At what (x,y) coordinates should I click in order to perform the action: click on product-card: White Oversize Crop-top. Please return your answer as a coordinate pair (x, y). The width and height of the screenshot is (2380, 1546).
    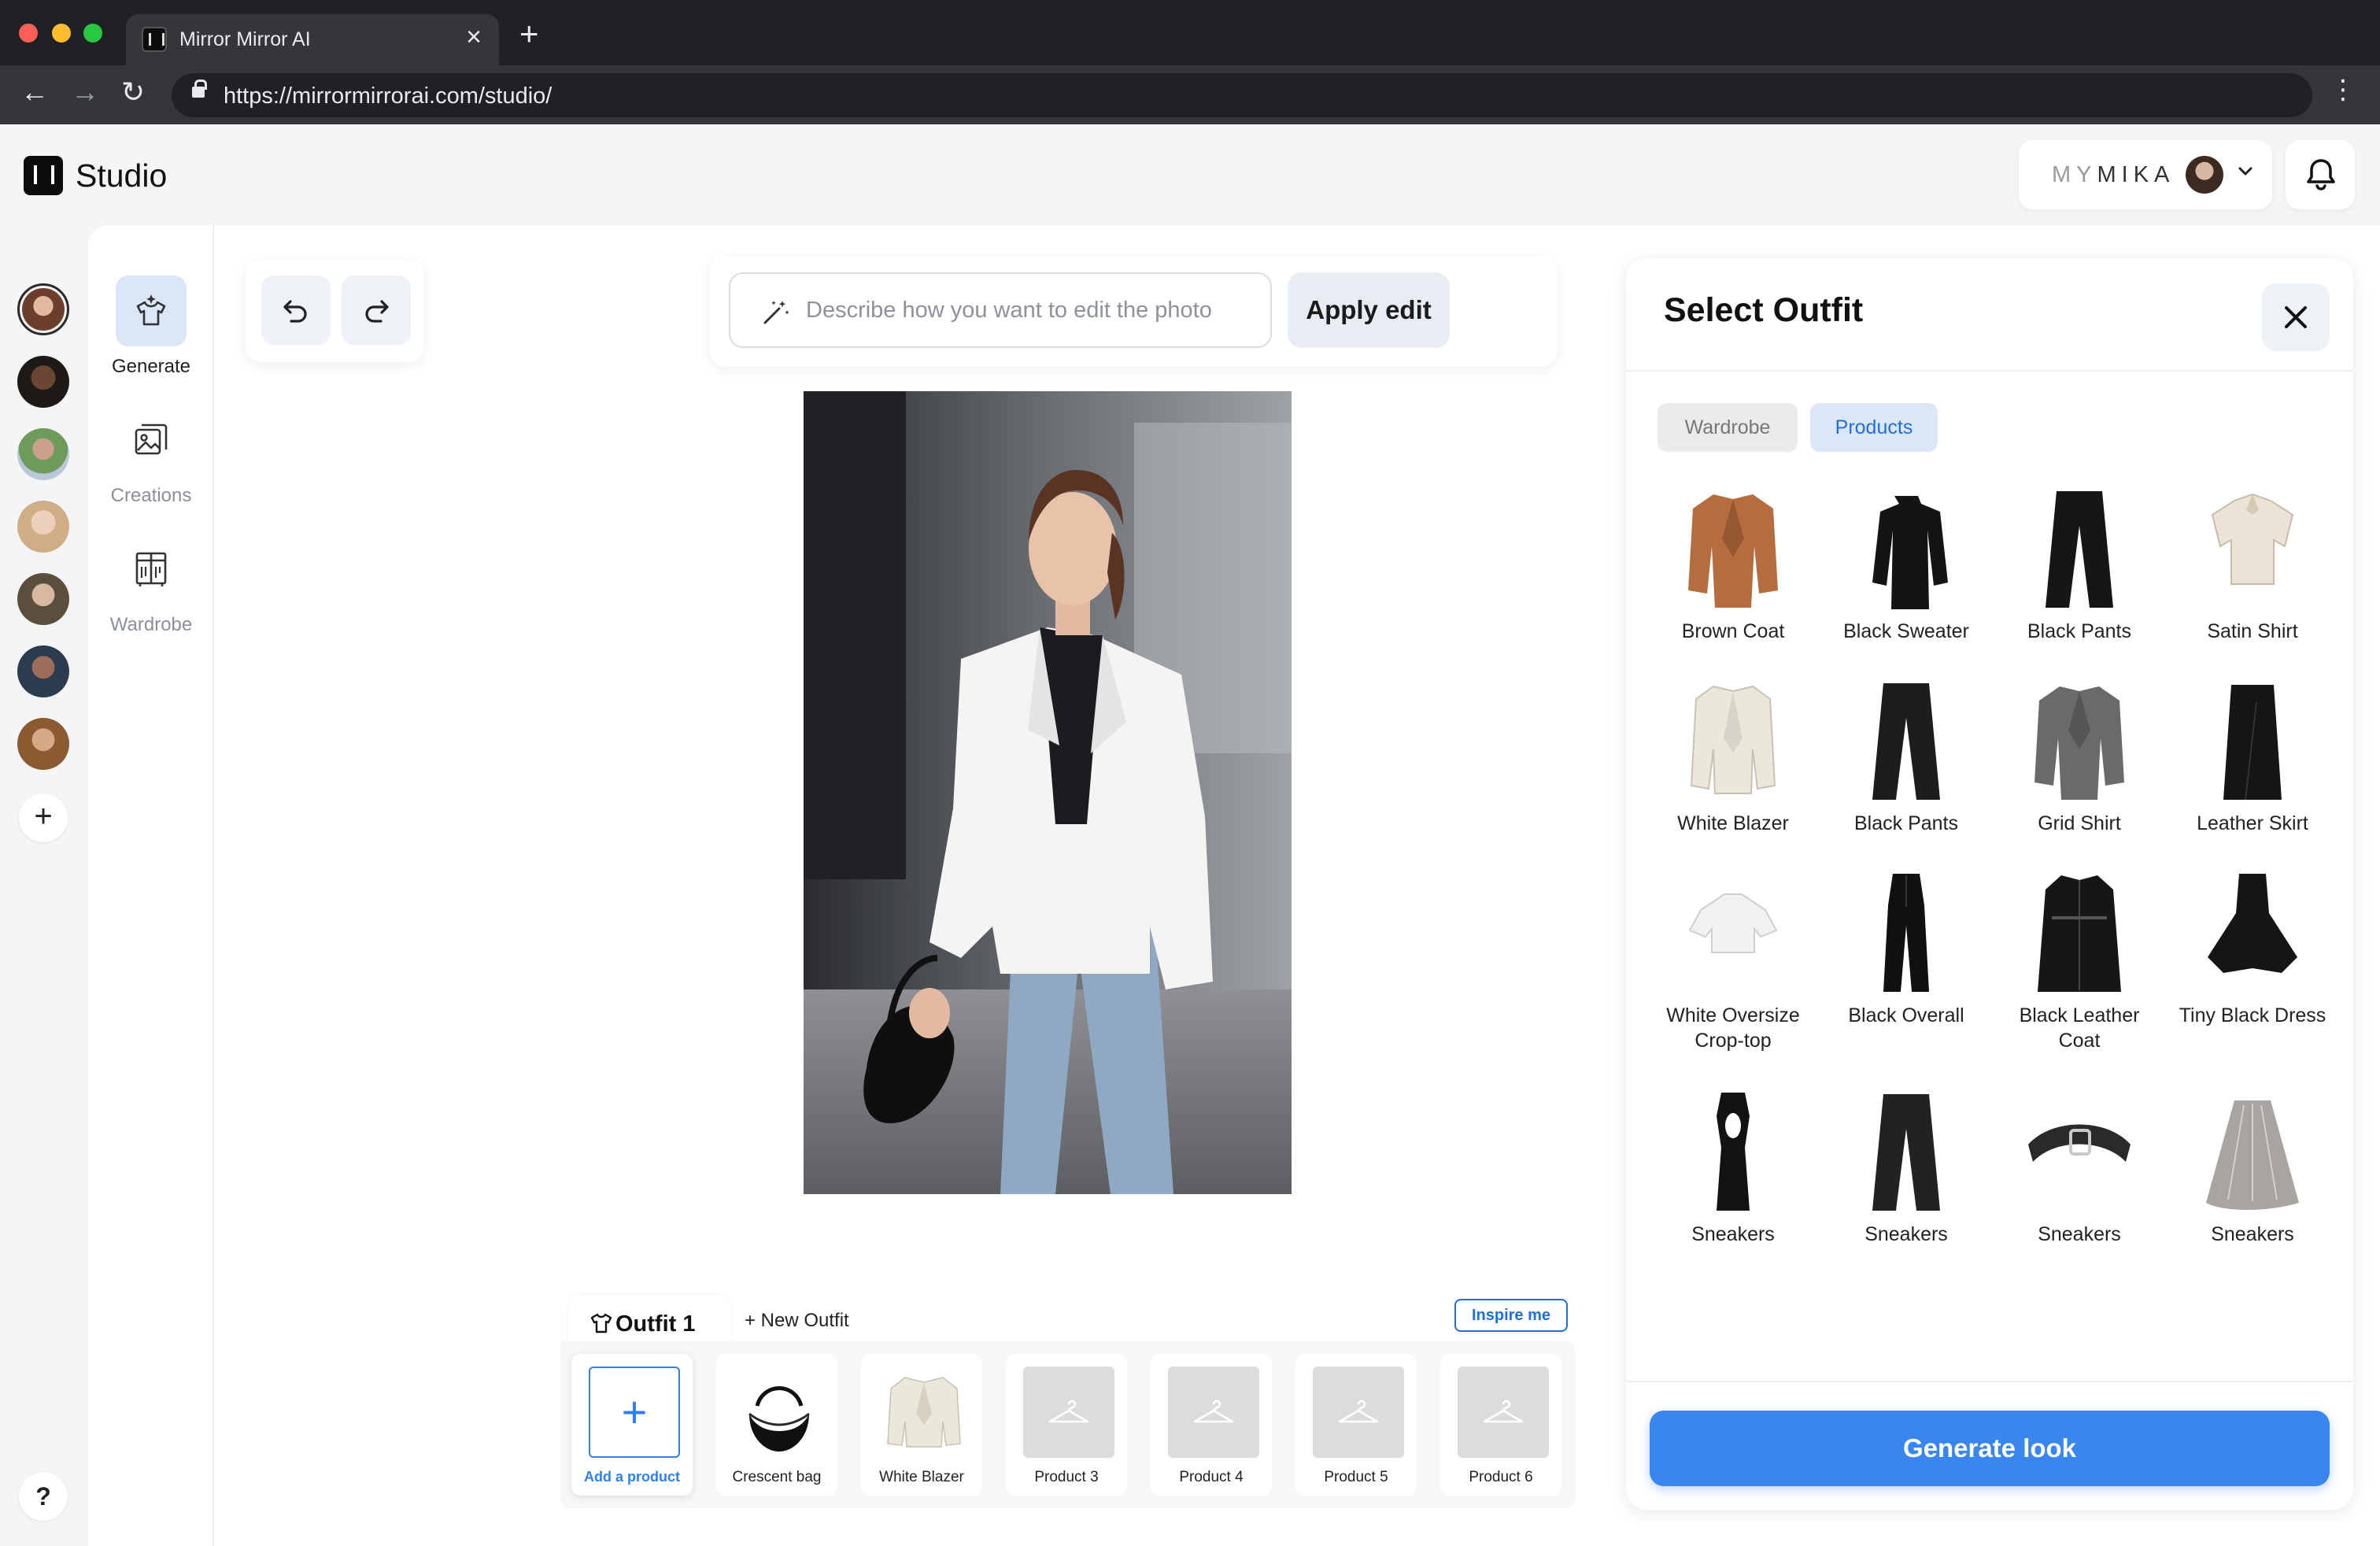
    Looking at the image, I should click on (1733, 958).